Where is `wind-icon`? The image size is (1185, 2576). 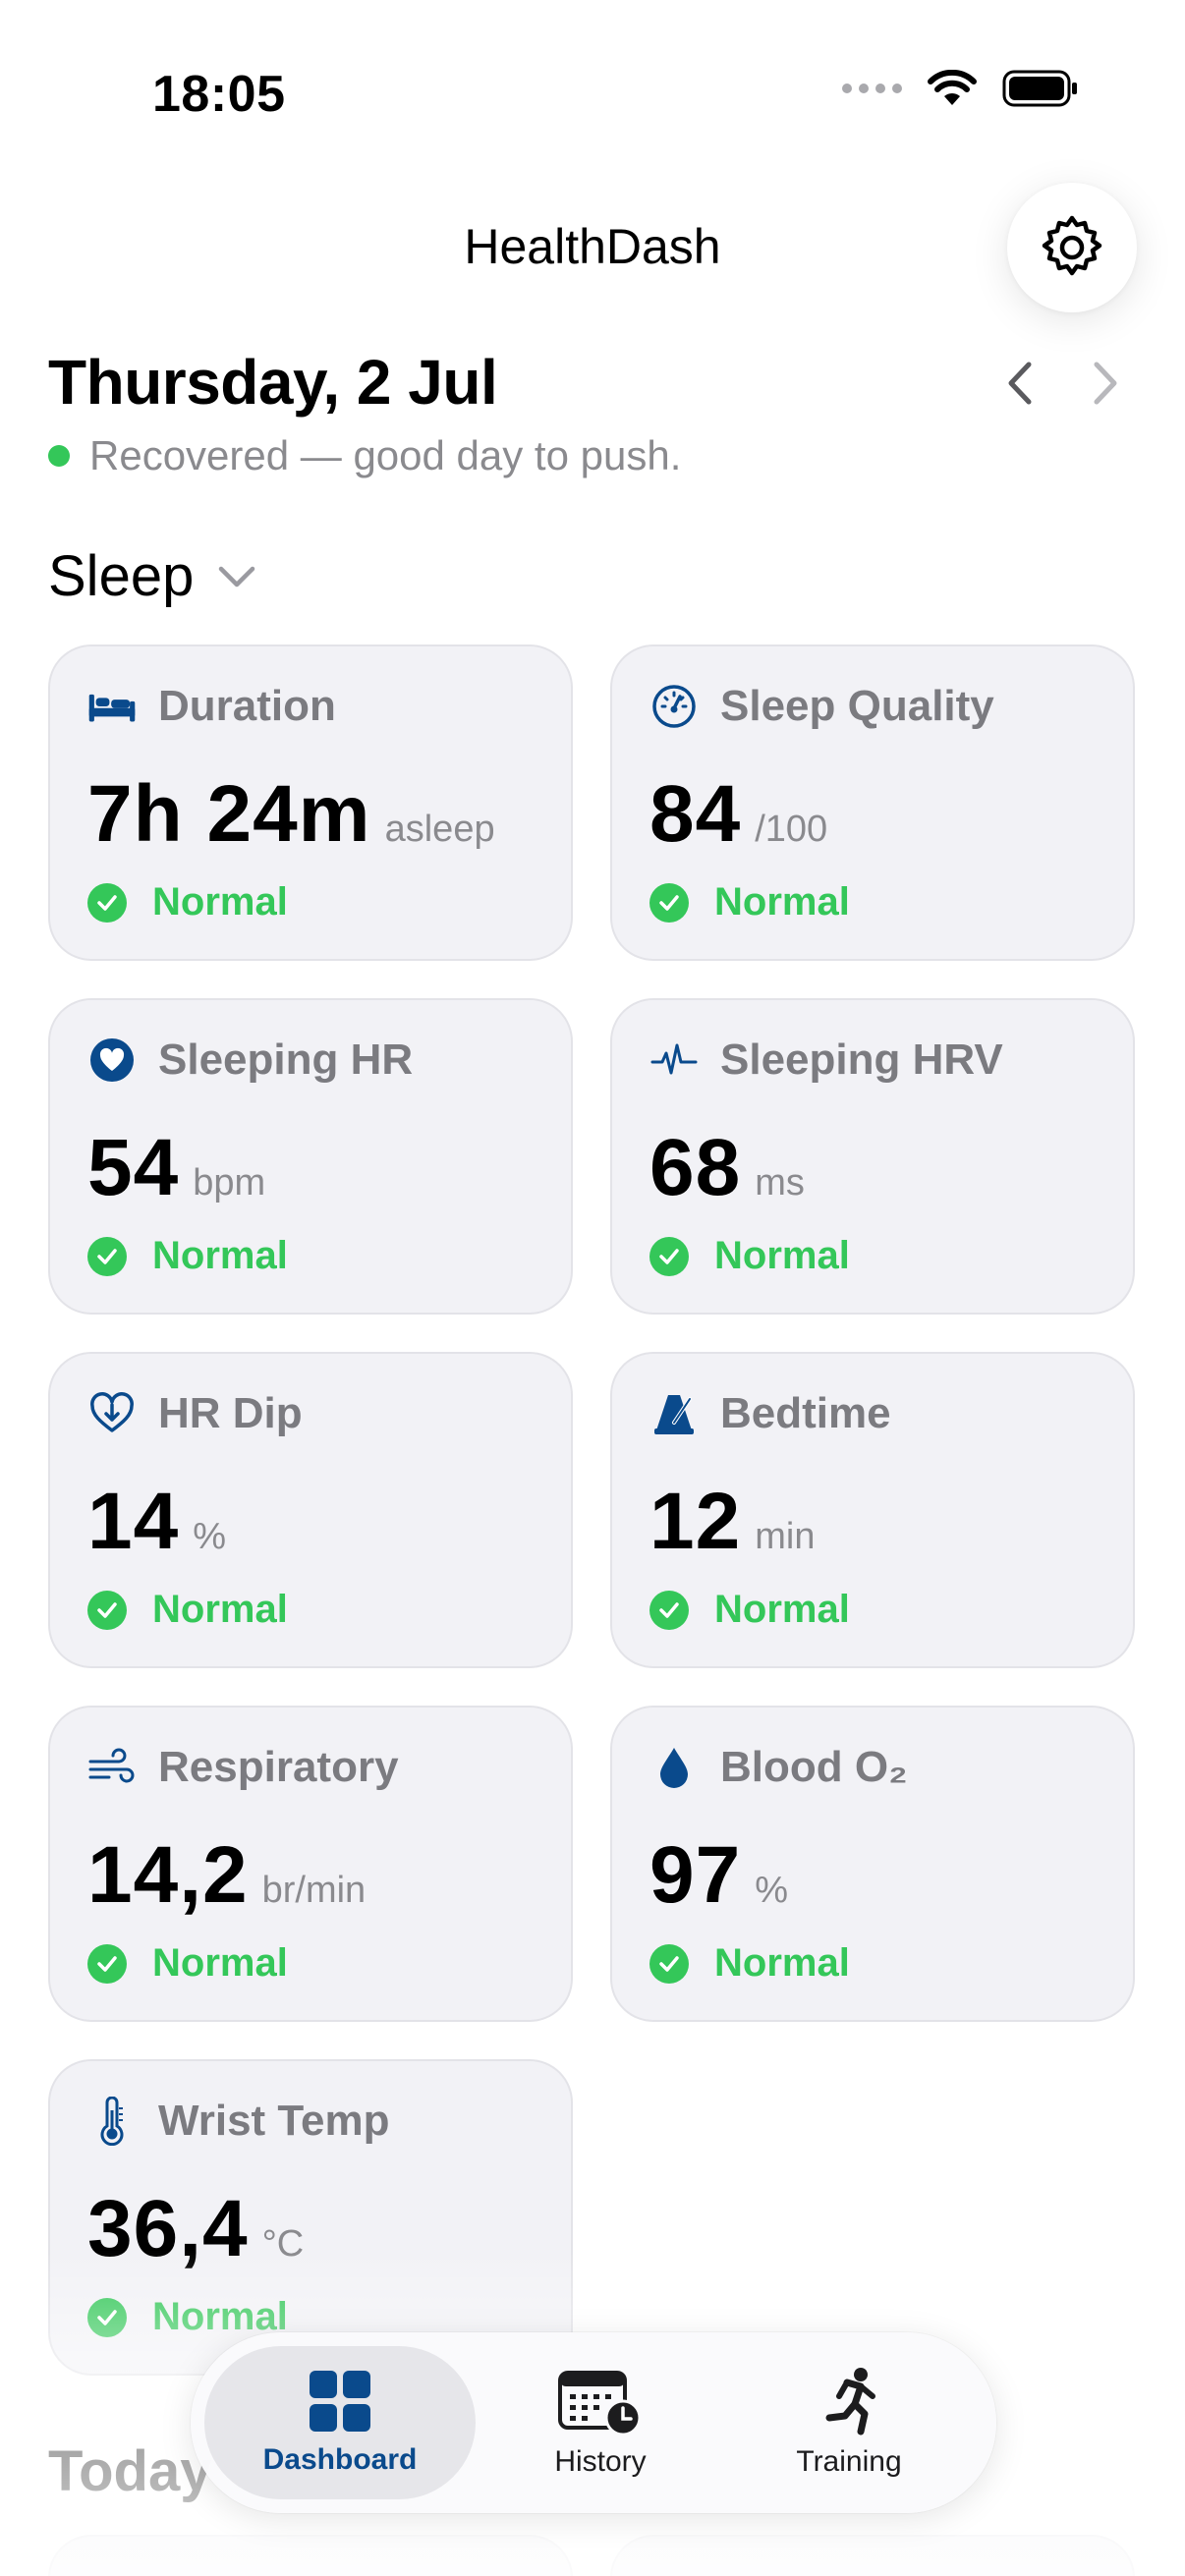 wind-icon is located at coordinates (112, 1767).